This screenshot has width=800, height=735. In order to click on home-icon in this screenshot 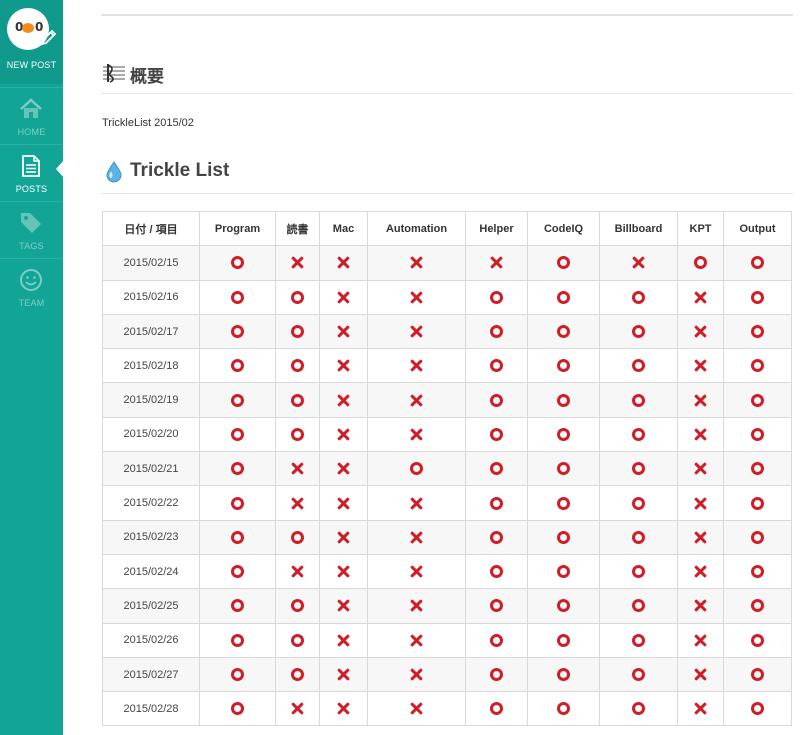, I will do `click(31, 108)`.